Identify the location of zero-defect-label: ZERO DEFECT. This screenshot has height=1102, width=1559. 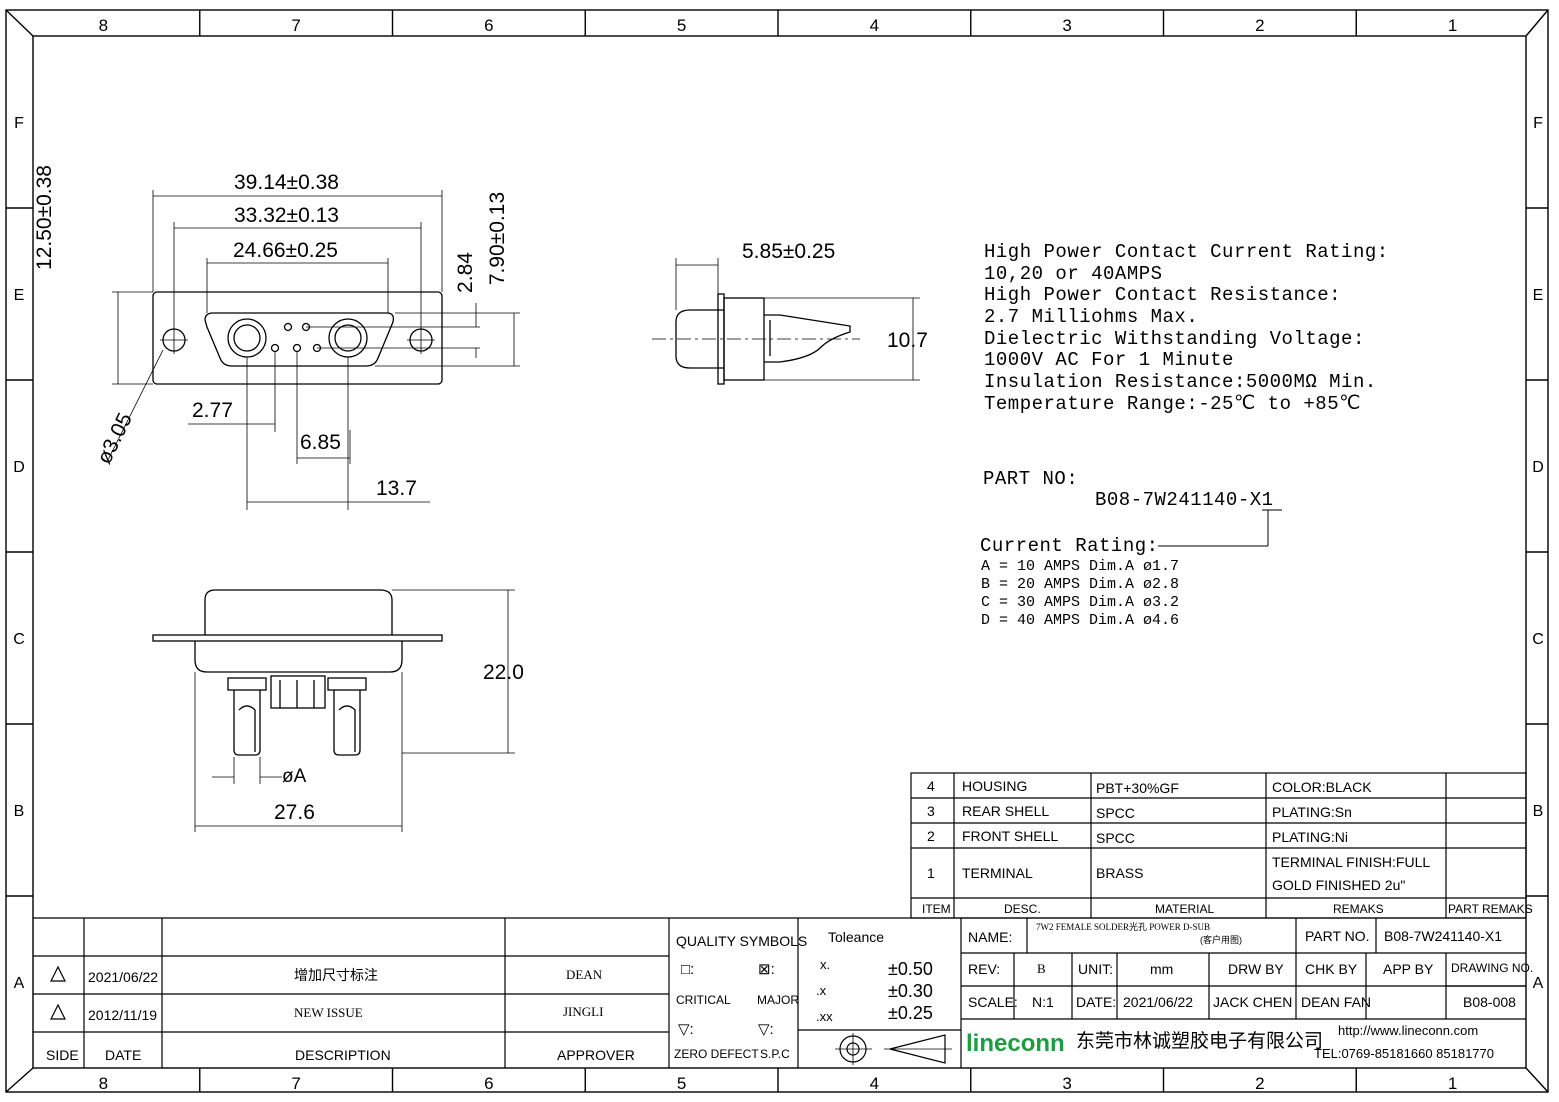
(716, 1054).